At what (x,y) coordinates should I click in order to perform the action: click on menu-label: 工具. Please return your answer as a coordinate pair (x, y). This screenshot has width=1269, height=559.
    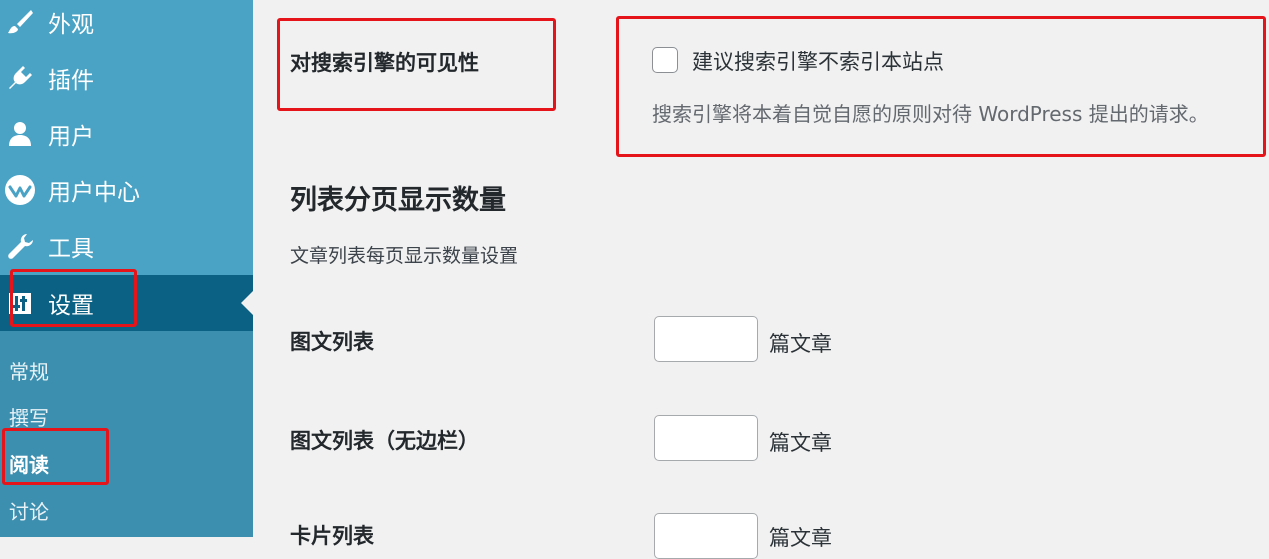
    Looking at the image, I should click on (71, 249).